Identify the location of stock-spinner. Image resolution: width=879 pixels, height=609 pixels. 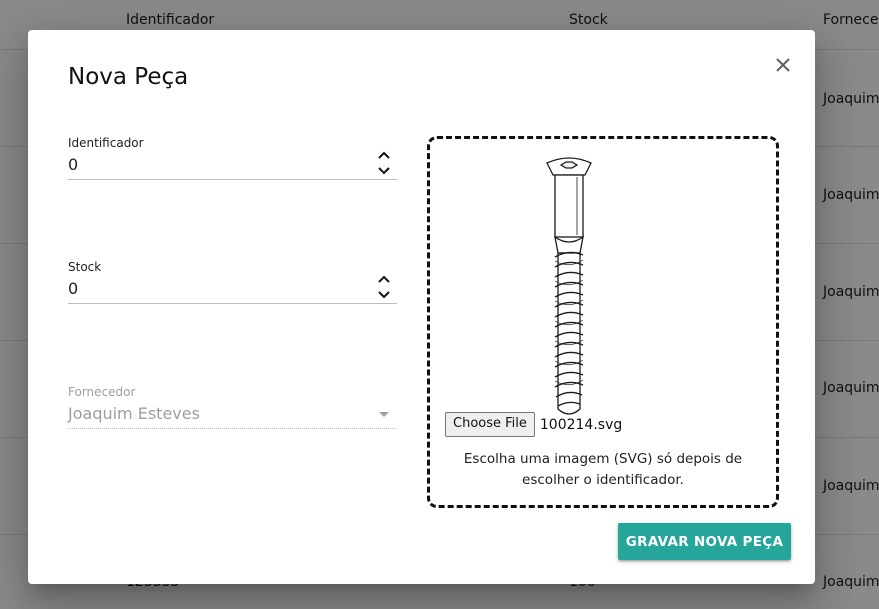
(384, 288).